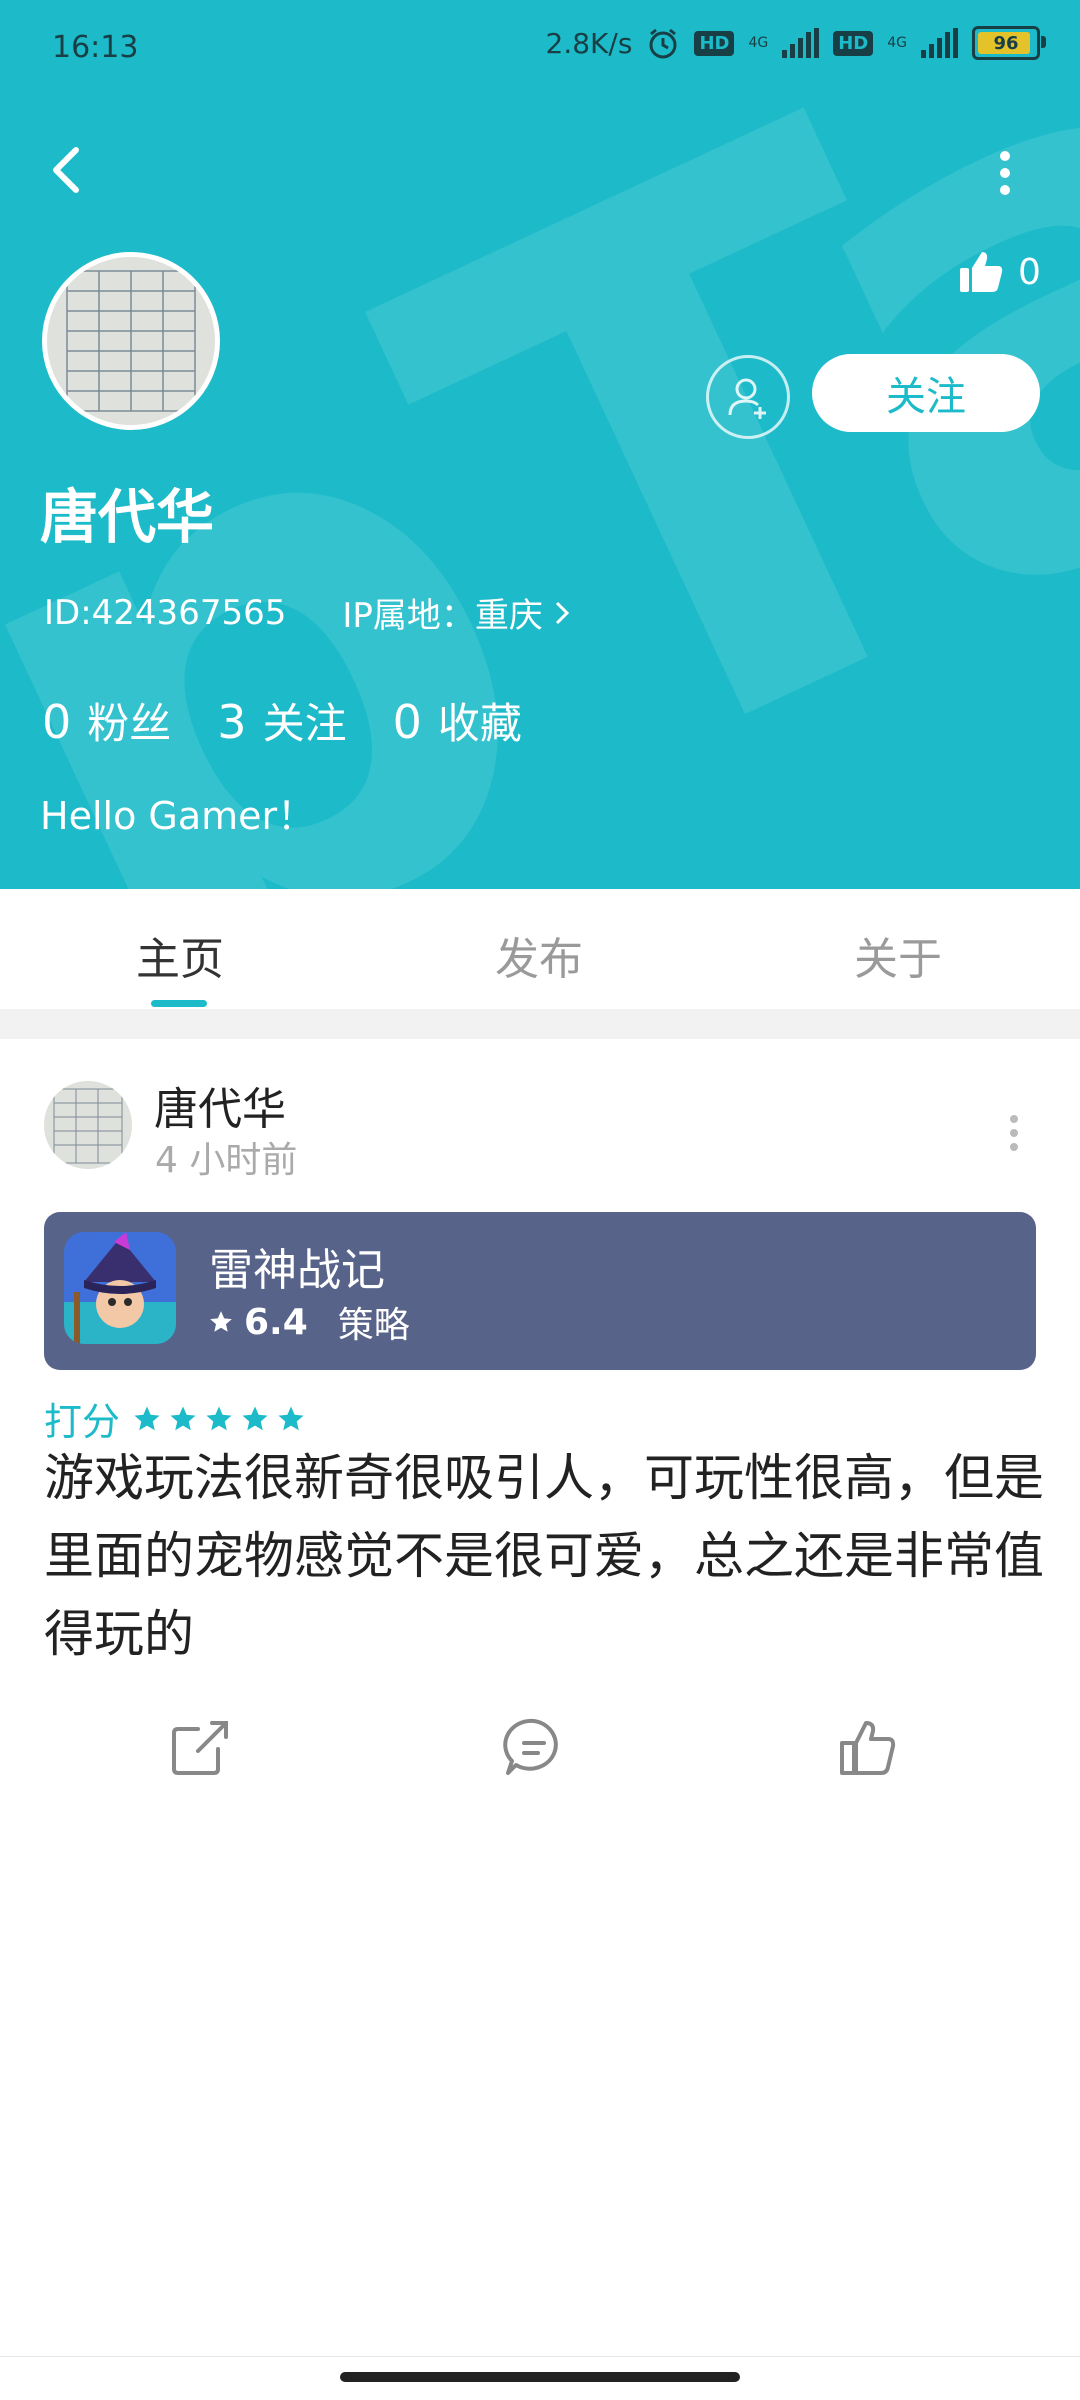  What do you see at coordinates (82, 1422) in the screenshot?
I see `rating-label: 打分` at bounding box center [82, 1422].